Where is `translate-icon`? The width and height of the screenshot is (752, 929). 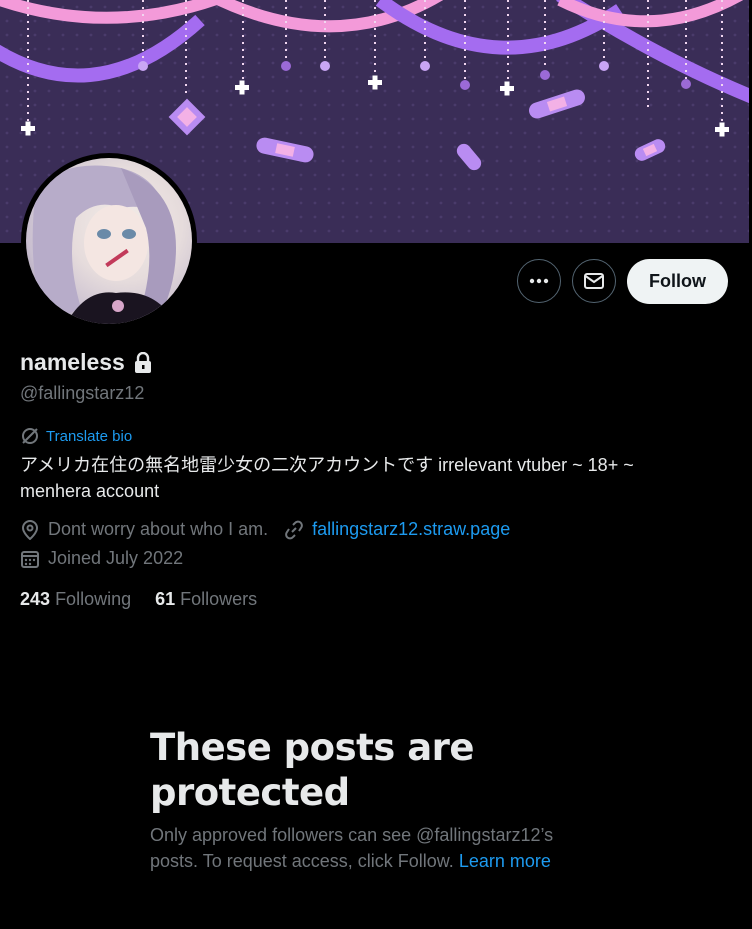
translate-icon is located at coordinates (30, 436).